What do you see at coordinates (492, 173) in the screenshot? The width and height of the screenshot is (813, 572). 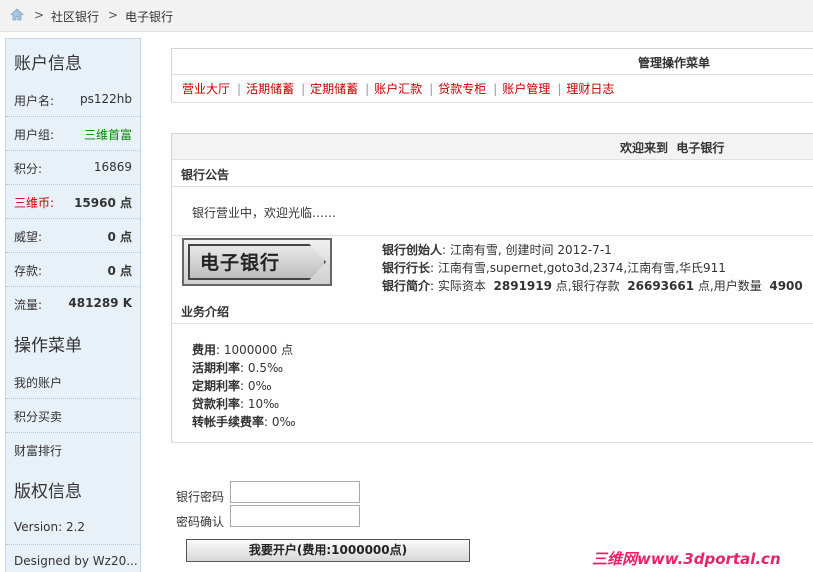 I see `notice-header: 银行公告` at bounding box center [492, 173].